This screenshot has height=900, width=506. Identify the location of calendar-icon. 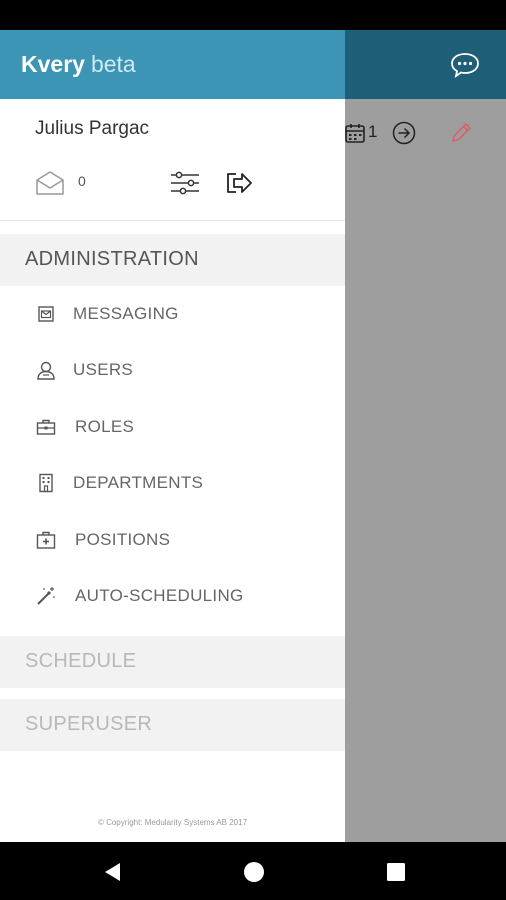
(355, 133).